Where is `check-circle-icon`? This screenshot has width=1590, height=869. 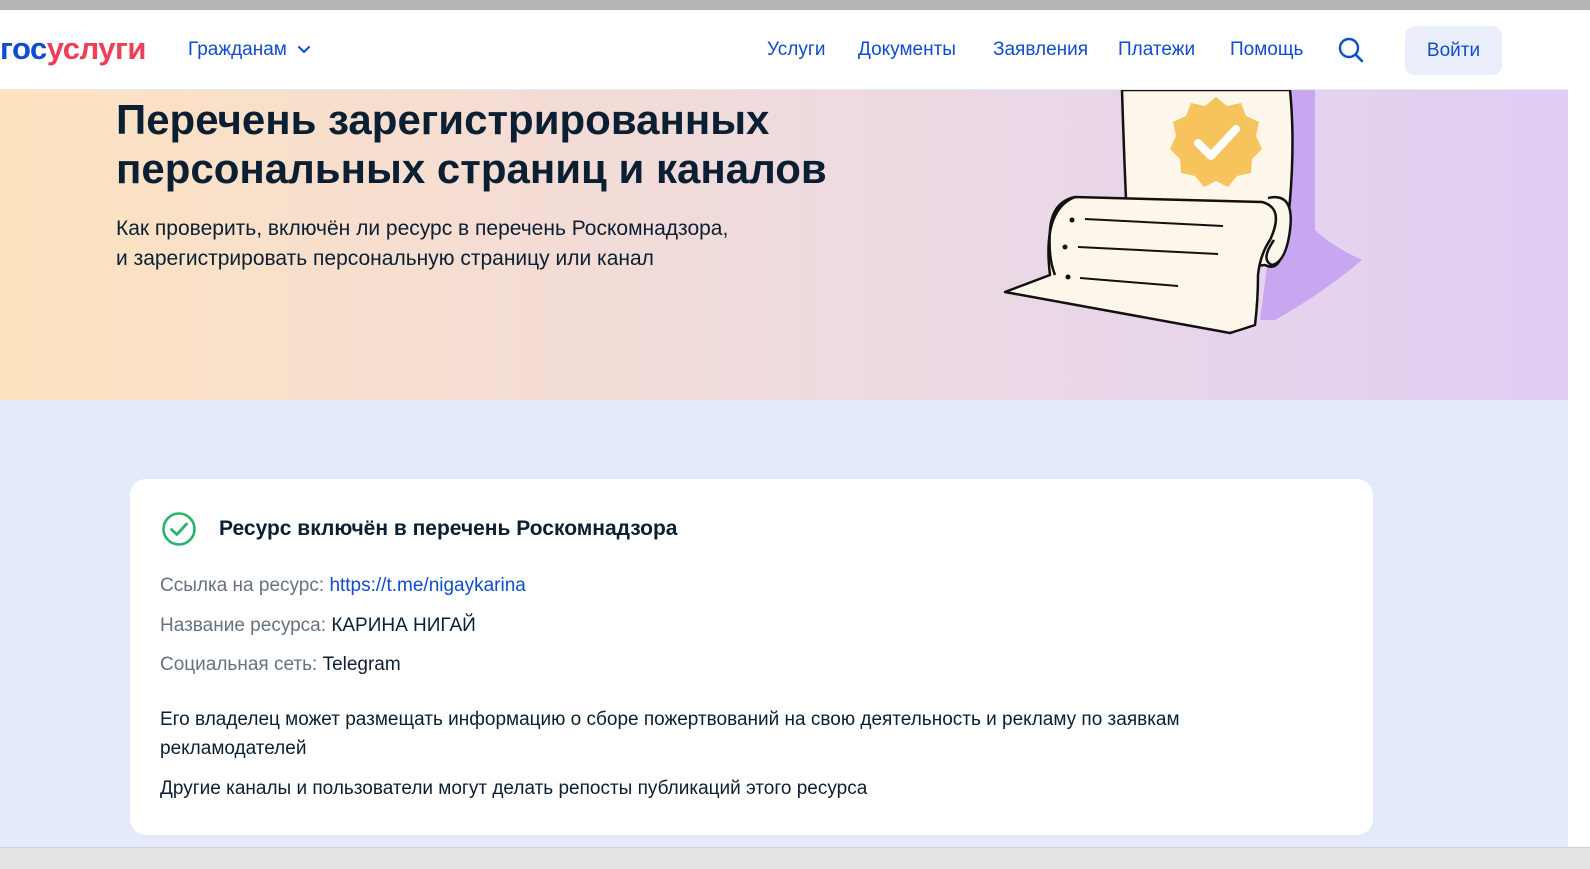 check-circle-icon is located at coordinates (179, 529).